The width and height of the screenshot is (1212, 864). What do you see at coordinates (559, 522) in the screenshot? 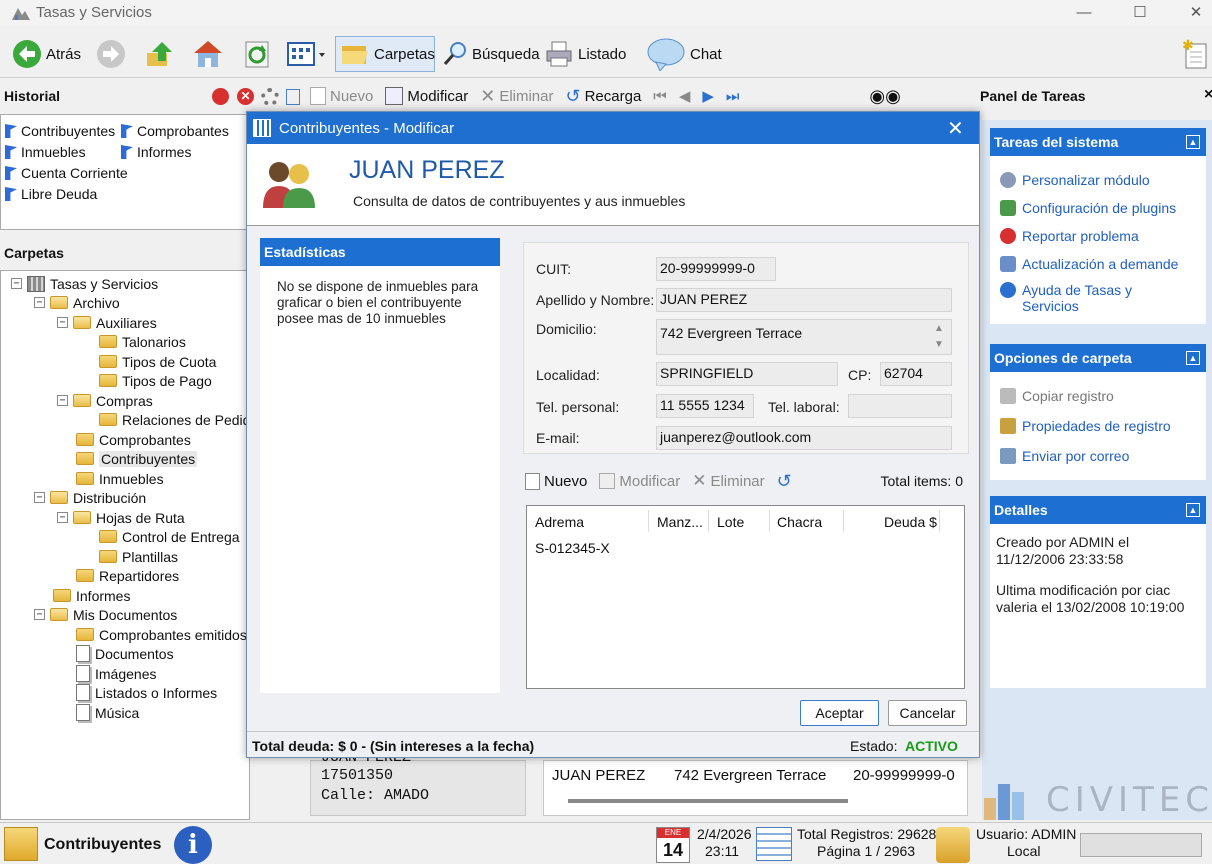
I see `column-header-adrema: Adrema` at bounding box center [559, 522].